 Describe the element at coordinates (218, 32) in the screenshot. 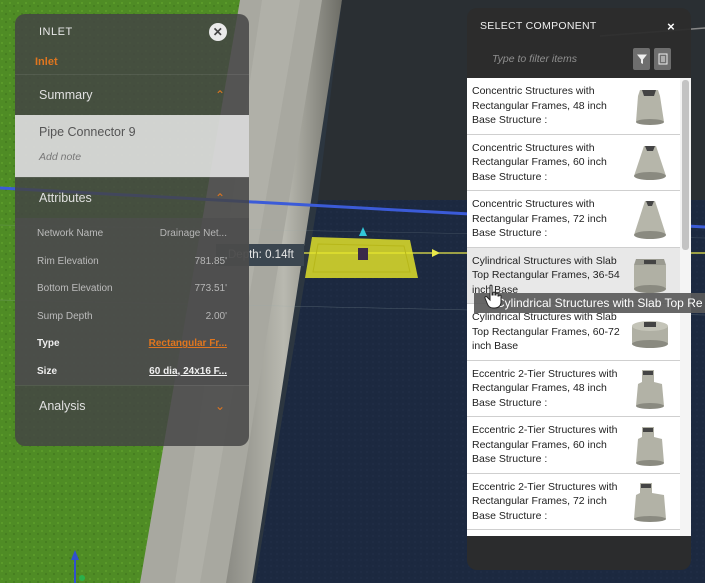

I see `close-icon: ✕` at that location.